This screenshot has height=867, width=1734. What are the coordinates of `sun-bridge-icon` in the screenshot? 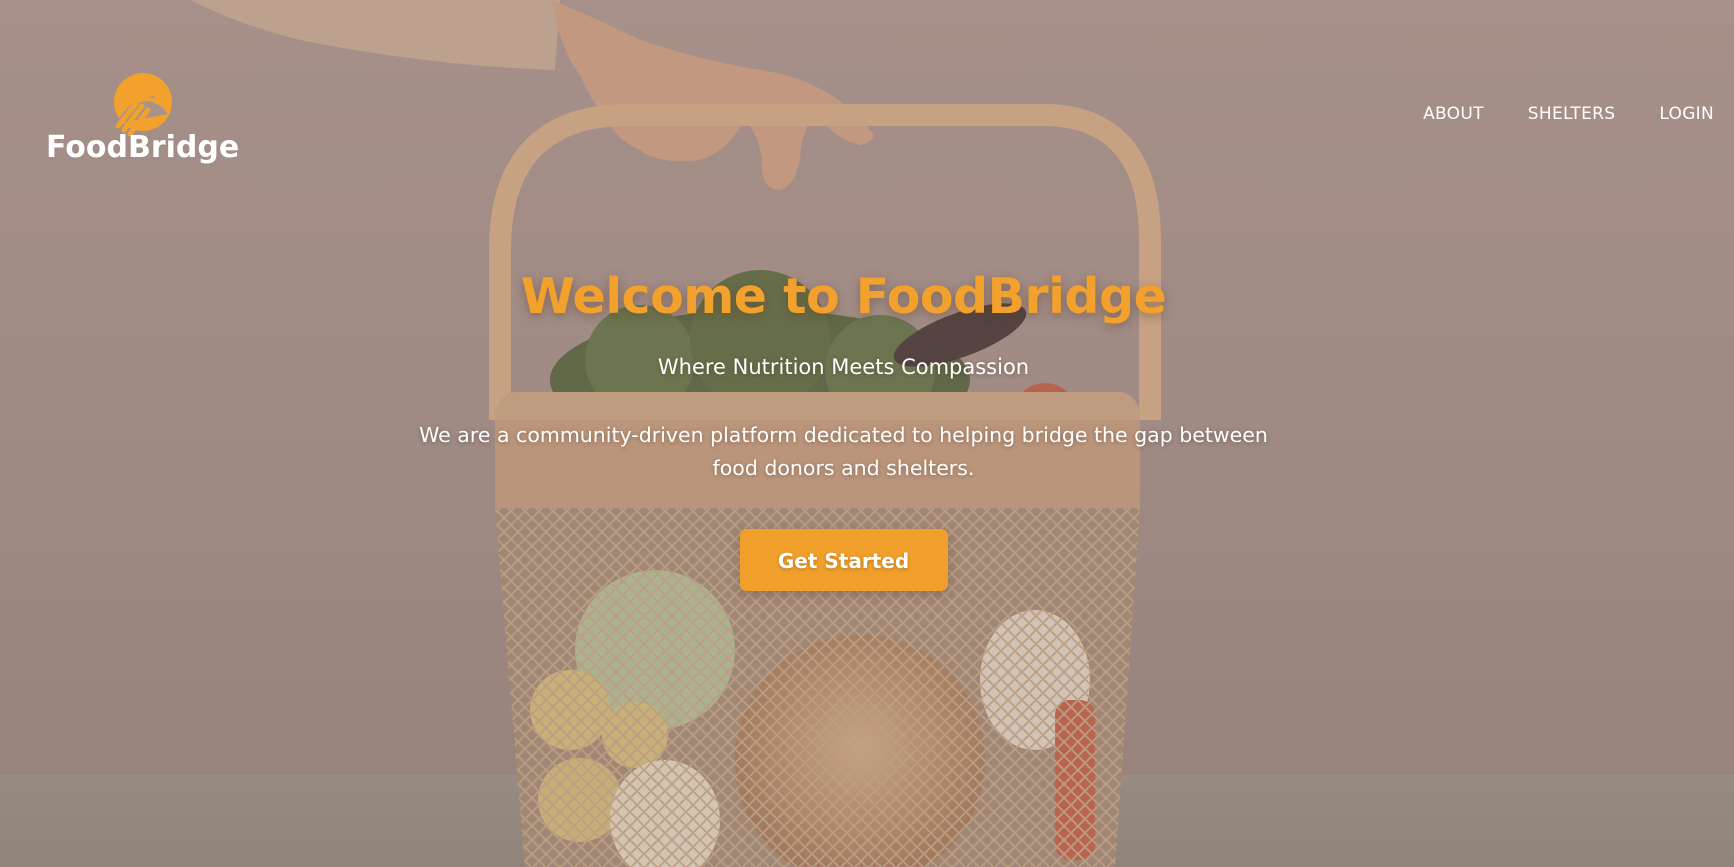 It's located at (143, 104).